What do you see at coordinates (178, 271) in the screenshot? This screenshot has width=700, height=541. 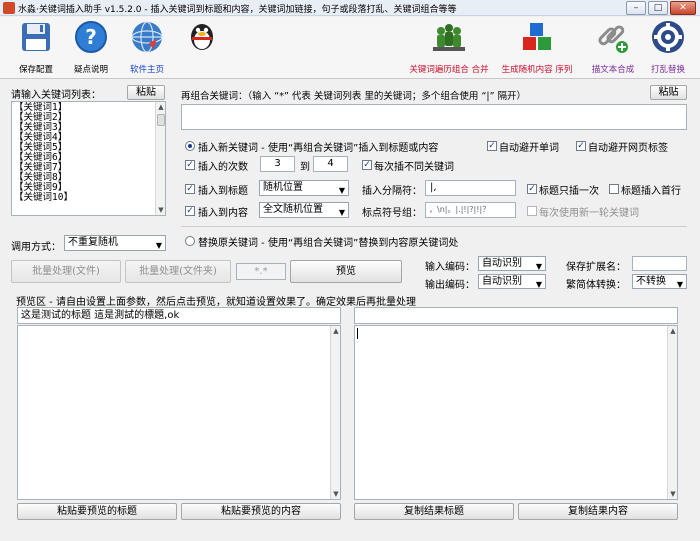 I see `batch-folder-button: 批量处理(文件夹)` at bounding box center [178, 271].